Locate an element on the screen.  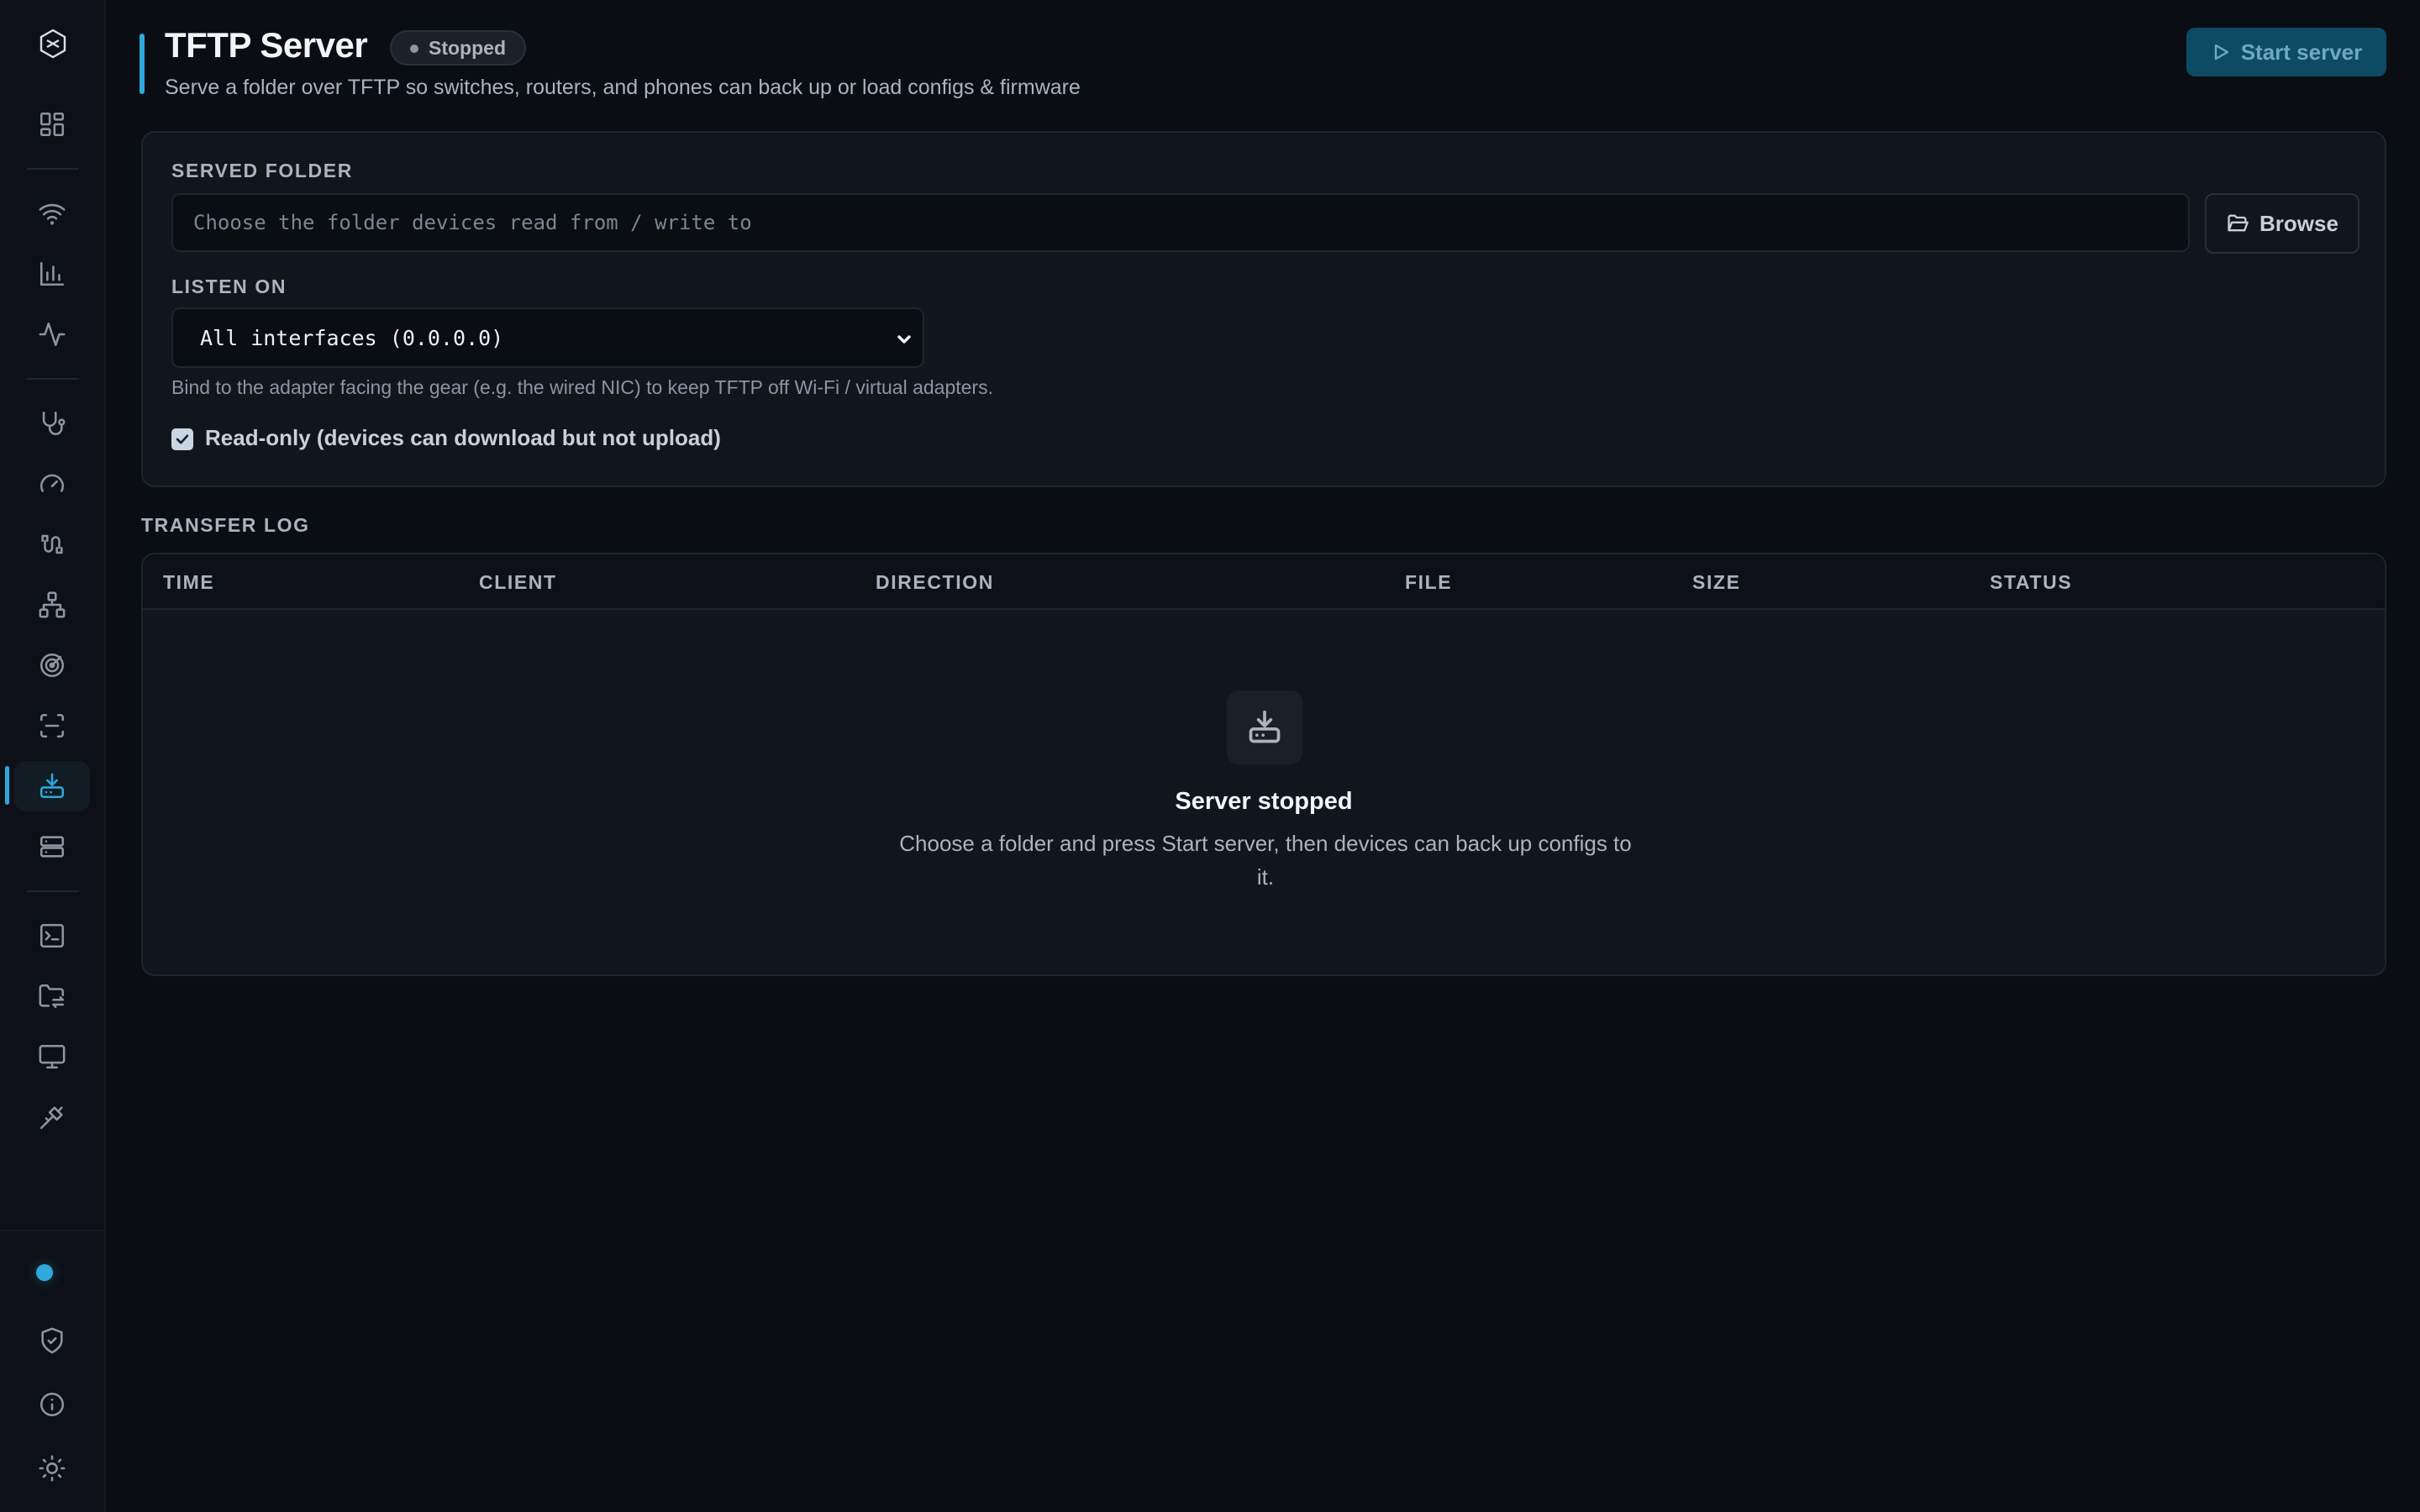
listen-interface-select: All interfaces (0.0.0.0) is located at coordinates (547, 337).